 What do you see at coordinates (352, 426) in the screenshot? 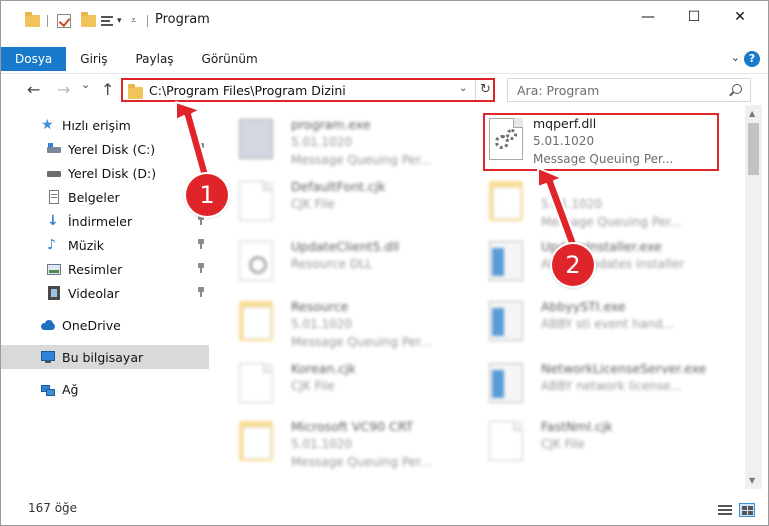
I see `file-name: Microsoft VC90 CRT` at bounding box center [352, 426].